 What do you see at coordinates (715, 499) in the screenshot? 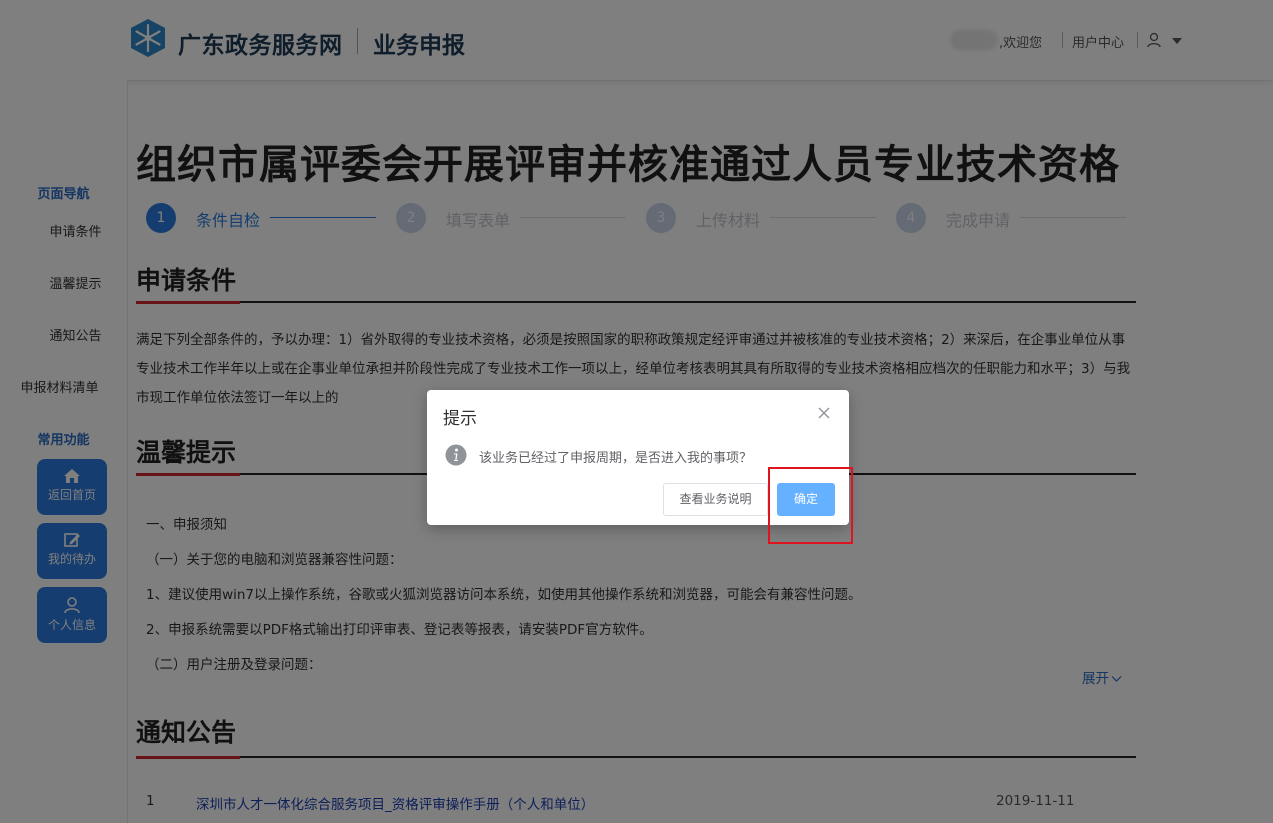
I see `view-explanation-button: 查看业务说明` at bounding box center [715, 499].